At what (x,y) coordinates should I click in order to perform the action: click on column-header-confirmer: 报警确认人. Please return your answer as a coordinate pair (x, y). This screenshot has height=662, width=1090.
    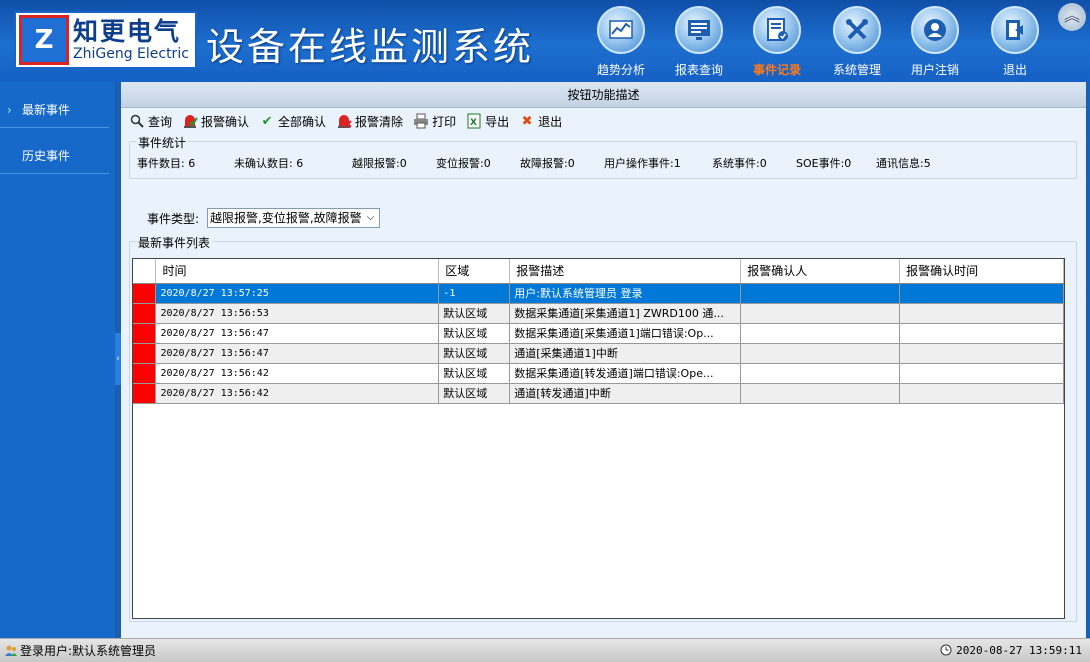
    Looking at the image, I should click on (820, 271).